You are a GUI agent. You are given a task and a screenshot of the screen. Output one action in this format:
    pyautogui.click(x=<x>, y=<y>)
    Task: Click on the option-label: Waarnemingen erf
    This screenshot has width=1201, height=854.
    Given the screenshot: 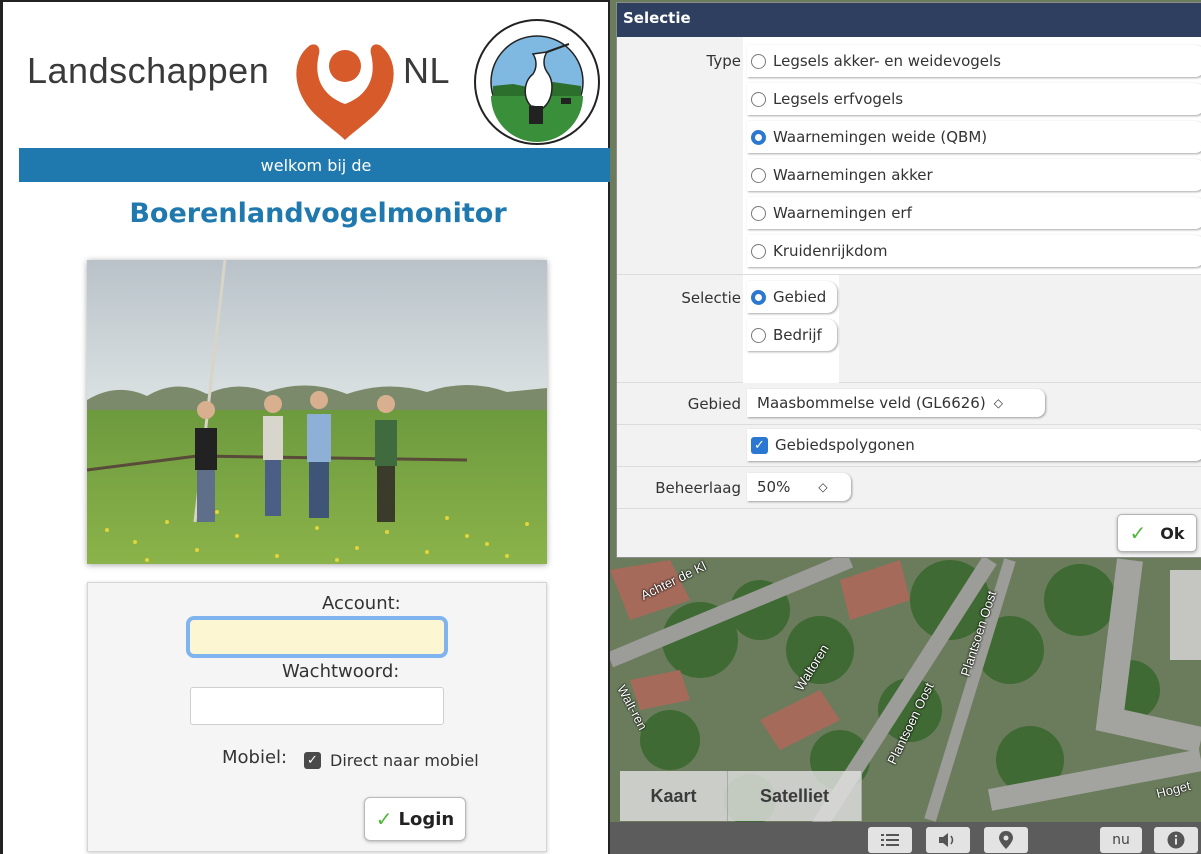 What is the action you would take?
    pyautogui.click(x=842, y=213)
    